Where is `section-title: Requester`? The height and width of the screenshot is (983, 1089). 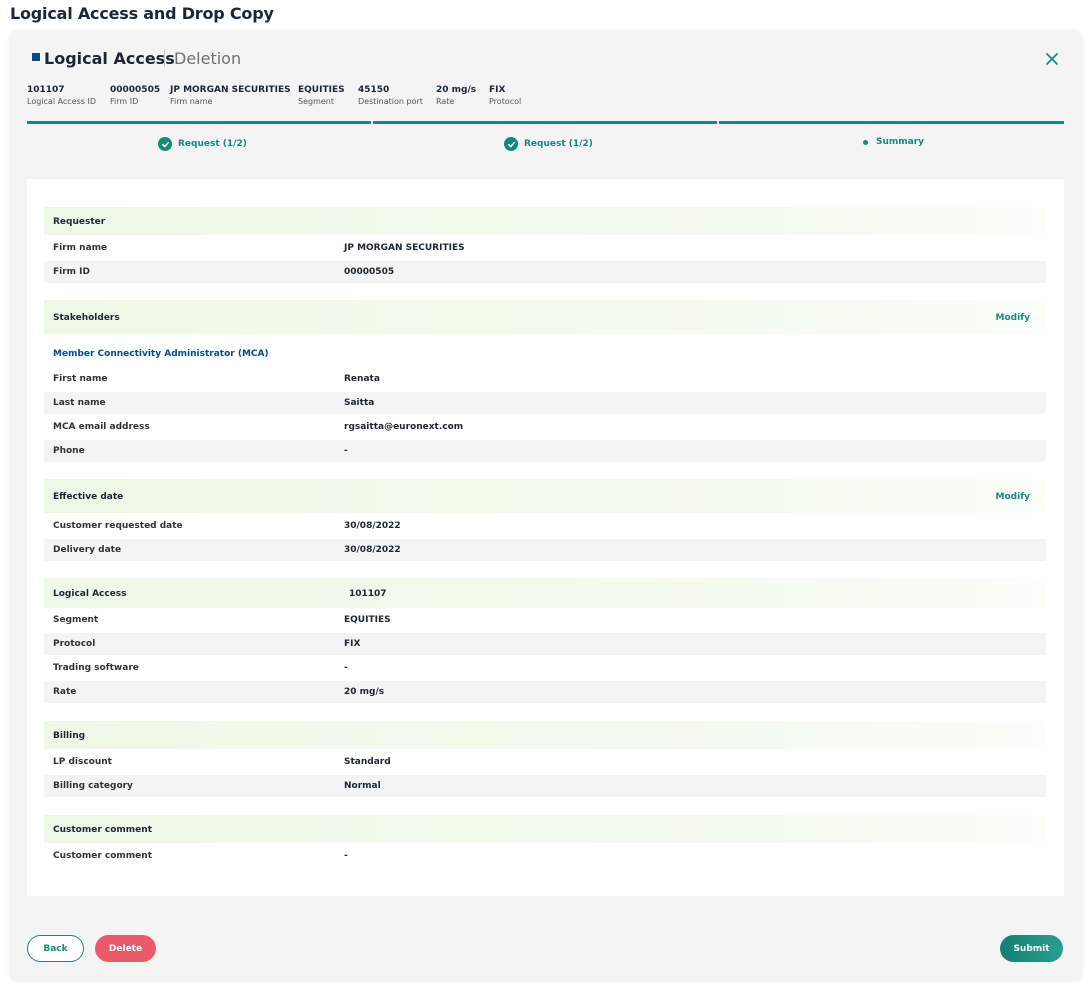
section-title: Requester is located at coordinates (79, 222).